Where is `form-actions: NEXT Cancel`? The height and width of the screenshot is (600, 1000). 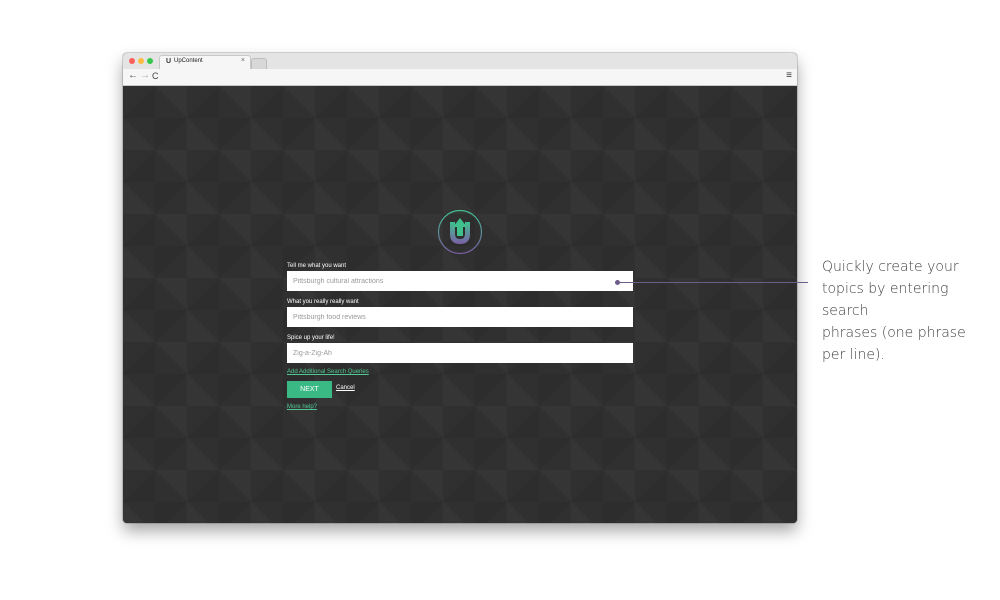
form-actions: NEXT Cancel is located at coordinates (460, 389).